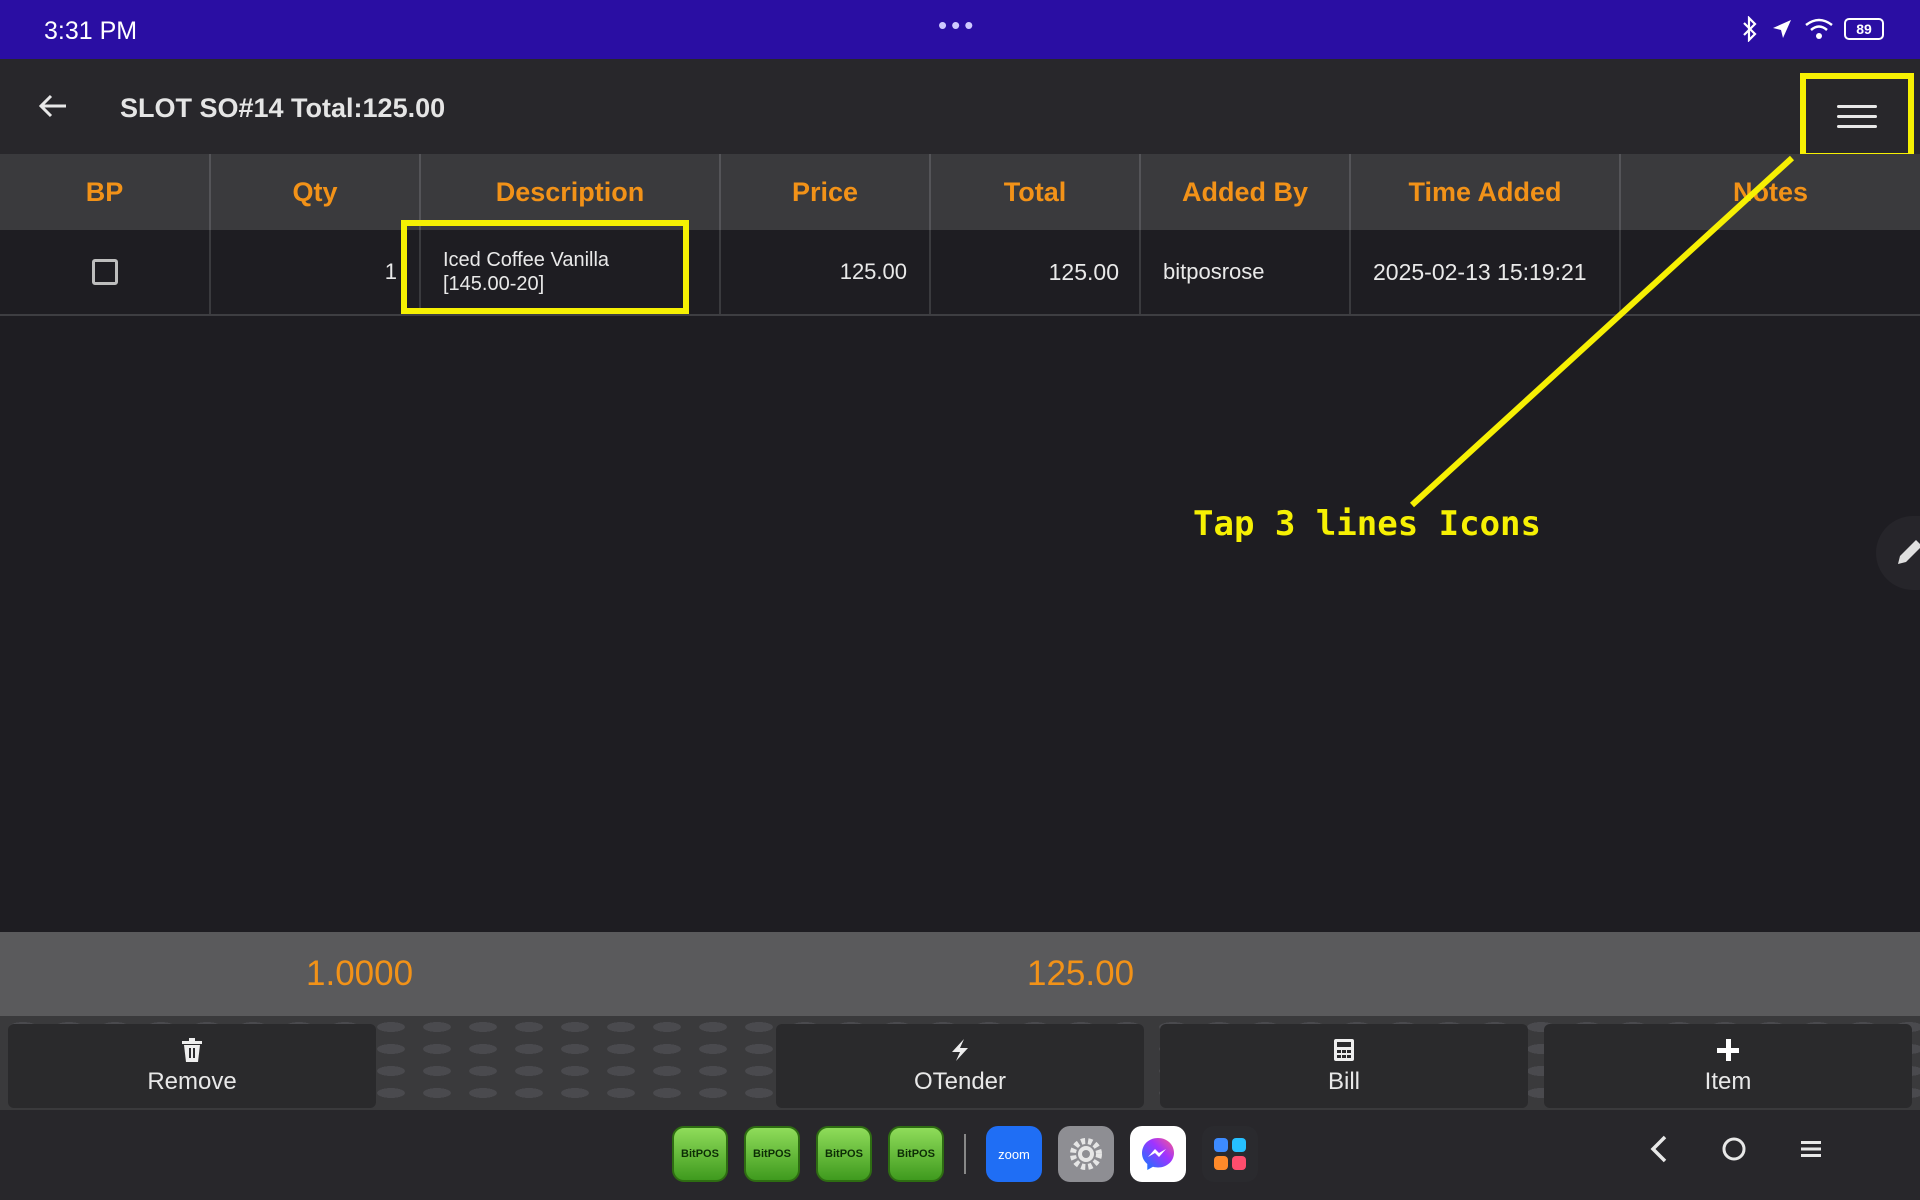 The image size is (1920, 1200). Describe the element at coordinates (192, 1066) in the screenshot. I see `remove-button: Remove` at that location.